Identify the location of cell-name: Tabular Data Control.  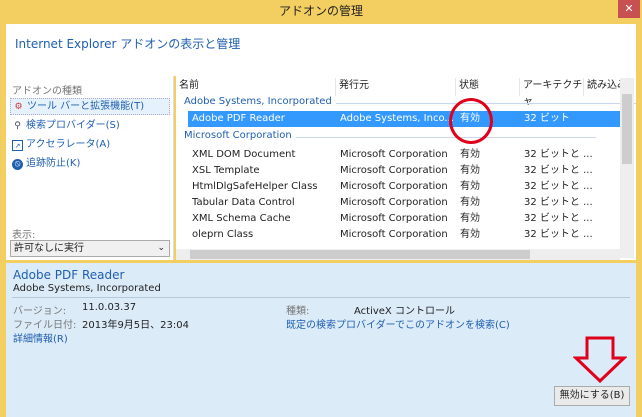
(243, 202).